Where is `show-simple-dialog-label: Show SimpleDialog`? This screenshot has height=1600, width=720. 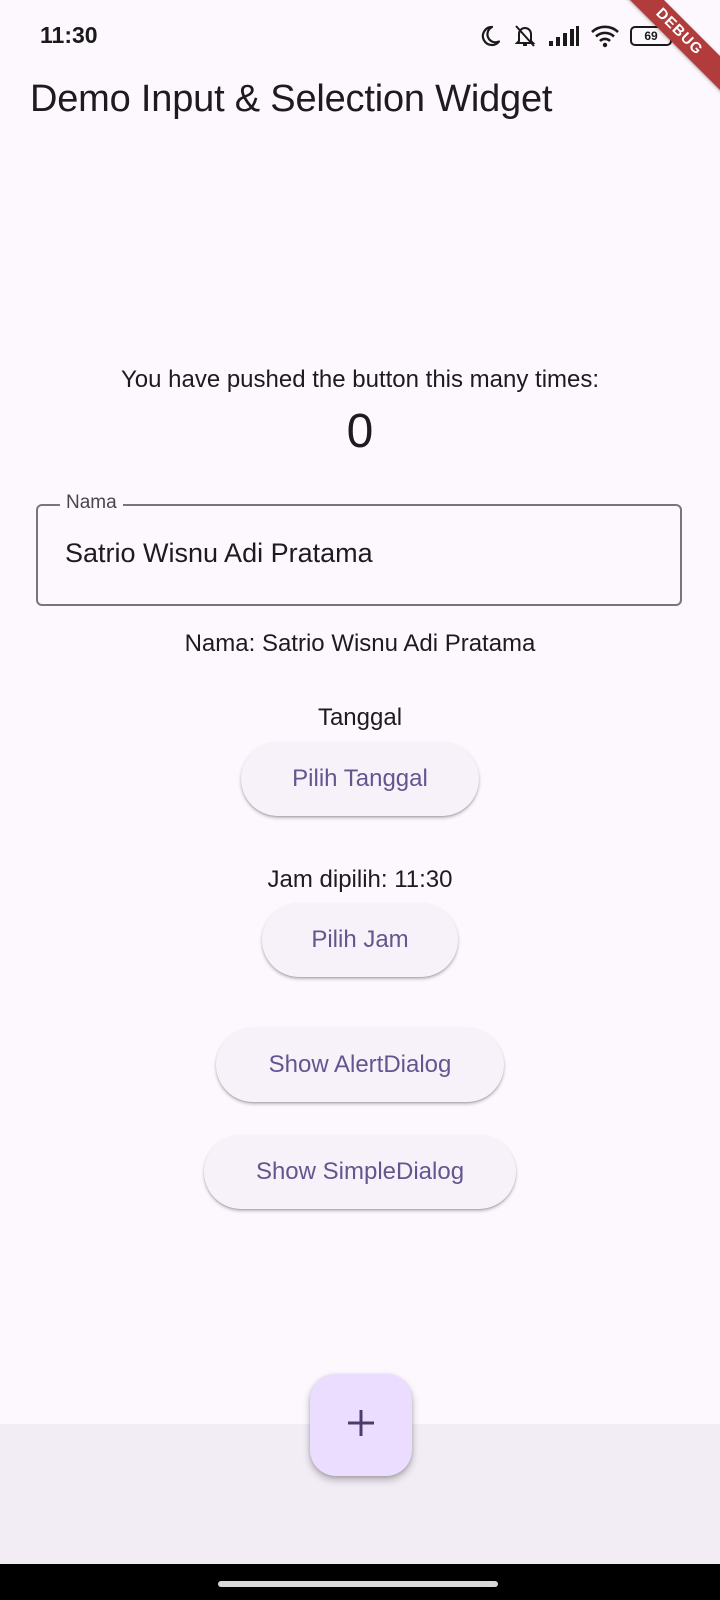 show-simple-dialog-label: Show SimpleDialog is located at coordinates (360, 1171).